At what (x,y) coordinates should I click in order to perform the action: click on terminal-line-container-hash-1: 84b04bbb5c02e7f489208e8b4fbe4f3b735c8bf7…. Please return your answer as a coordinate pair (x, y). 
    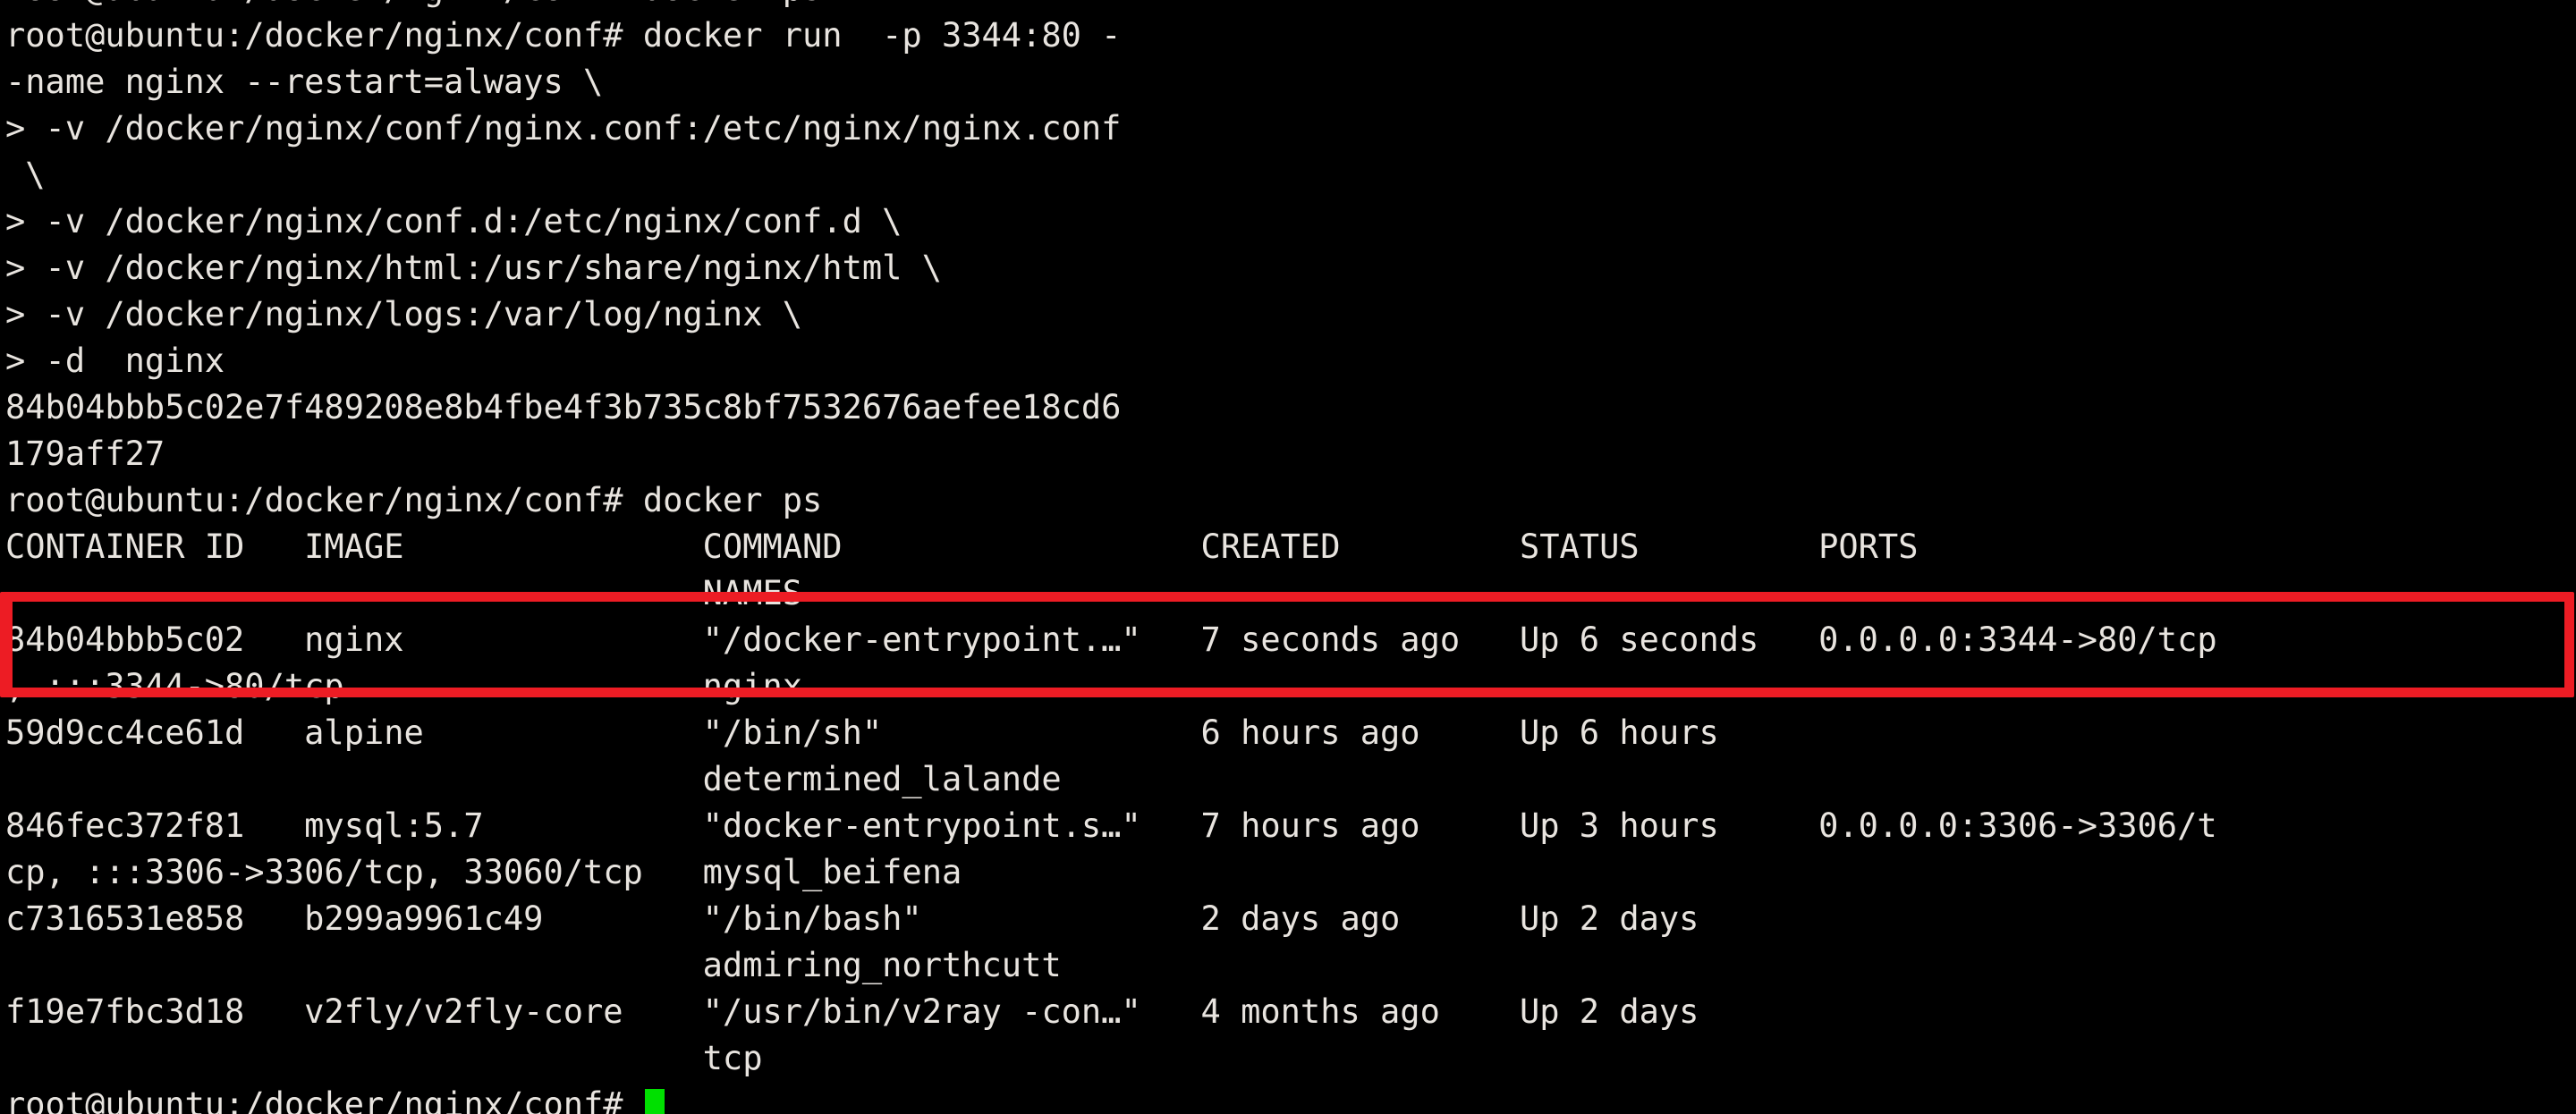
    Looking at the image, I should click on (563, 407).